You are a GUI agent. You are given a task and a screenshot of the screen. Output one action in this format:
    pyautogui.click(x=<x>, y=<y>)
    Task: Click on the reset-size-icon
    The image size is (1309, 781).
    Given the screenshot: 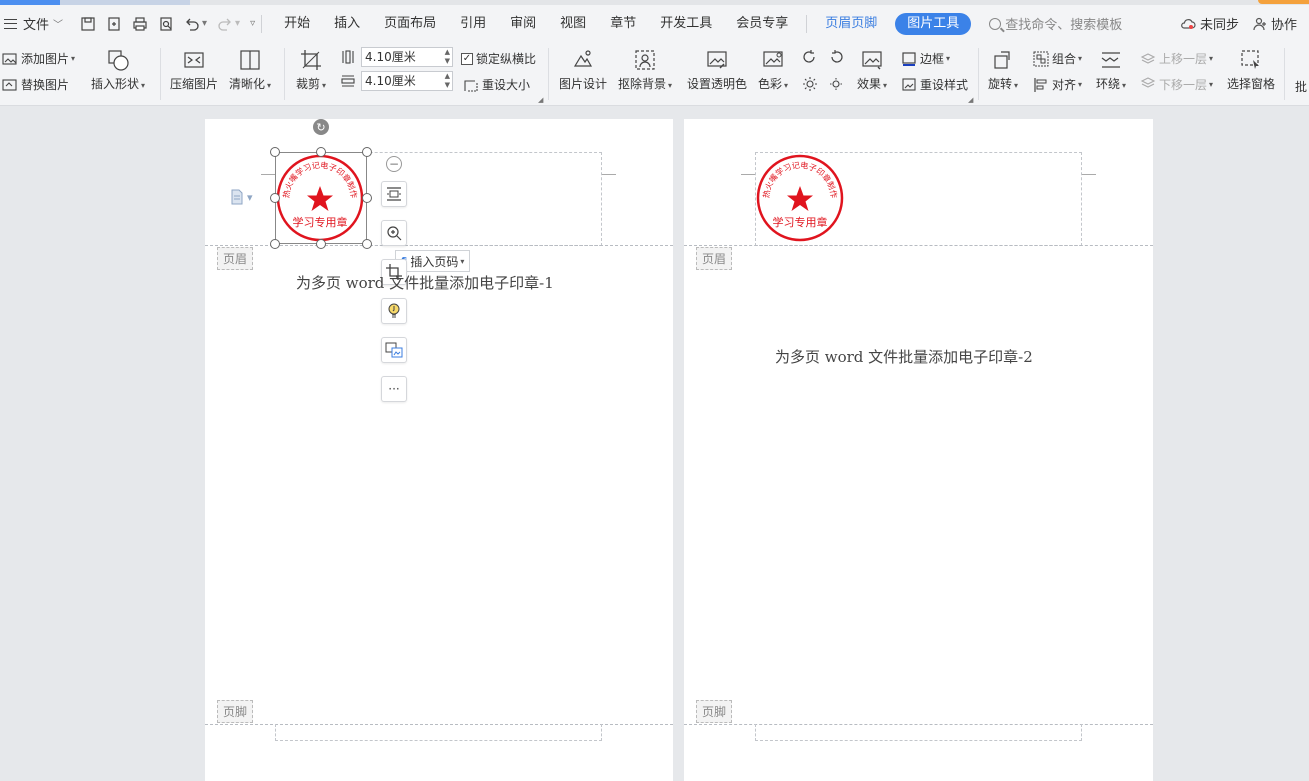 What is the action you would take?
    pyautogui.click(x=471, y=85)
    